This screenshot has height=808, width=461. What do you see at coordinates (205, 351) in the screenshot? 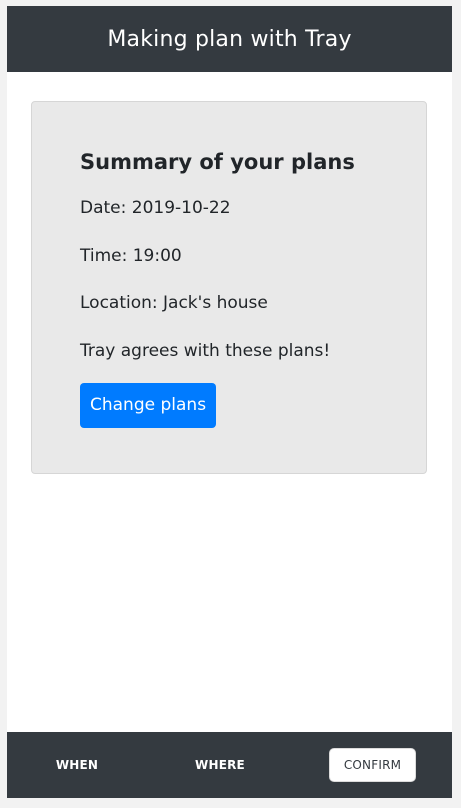
I see `agreement-status: Tray agrees with these plans!` at bounding box center [205, 351].